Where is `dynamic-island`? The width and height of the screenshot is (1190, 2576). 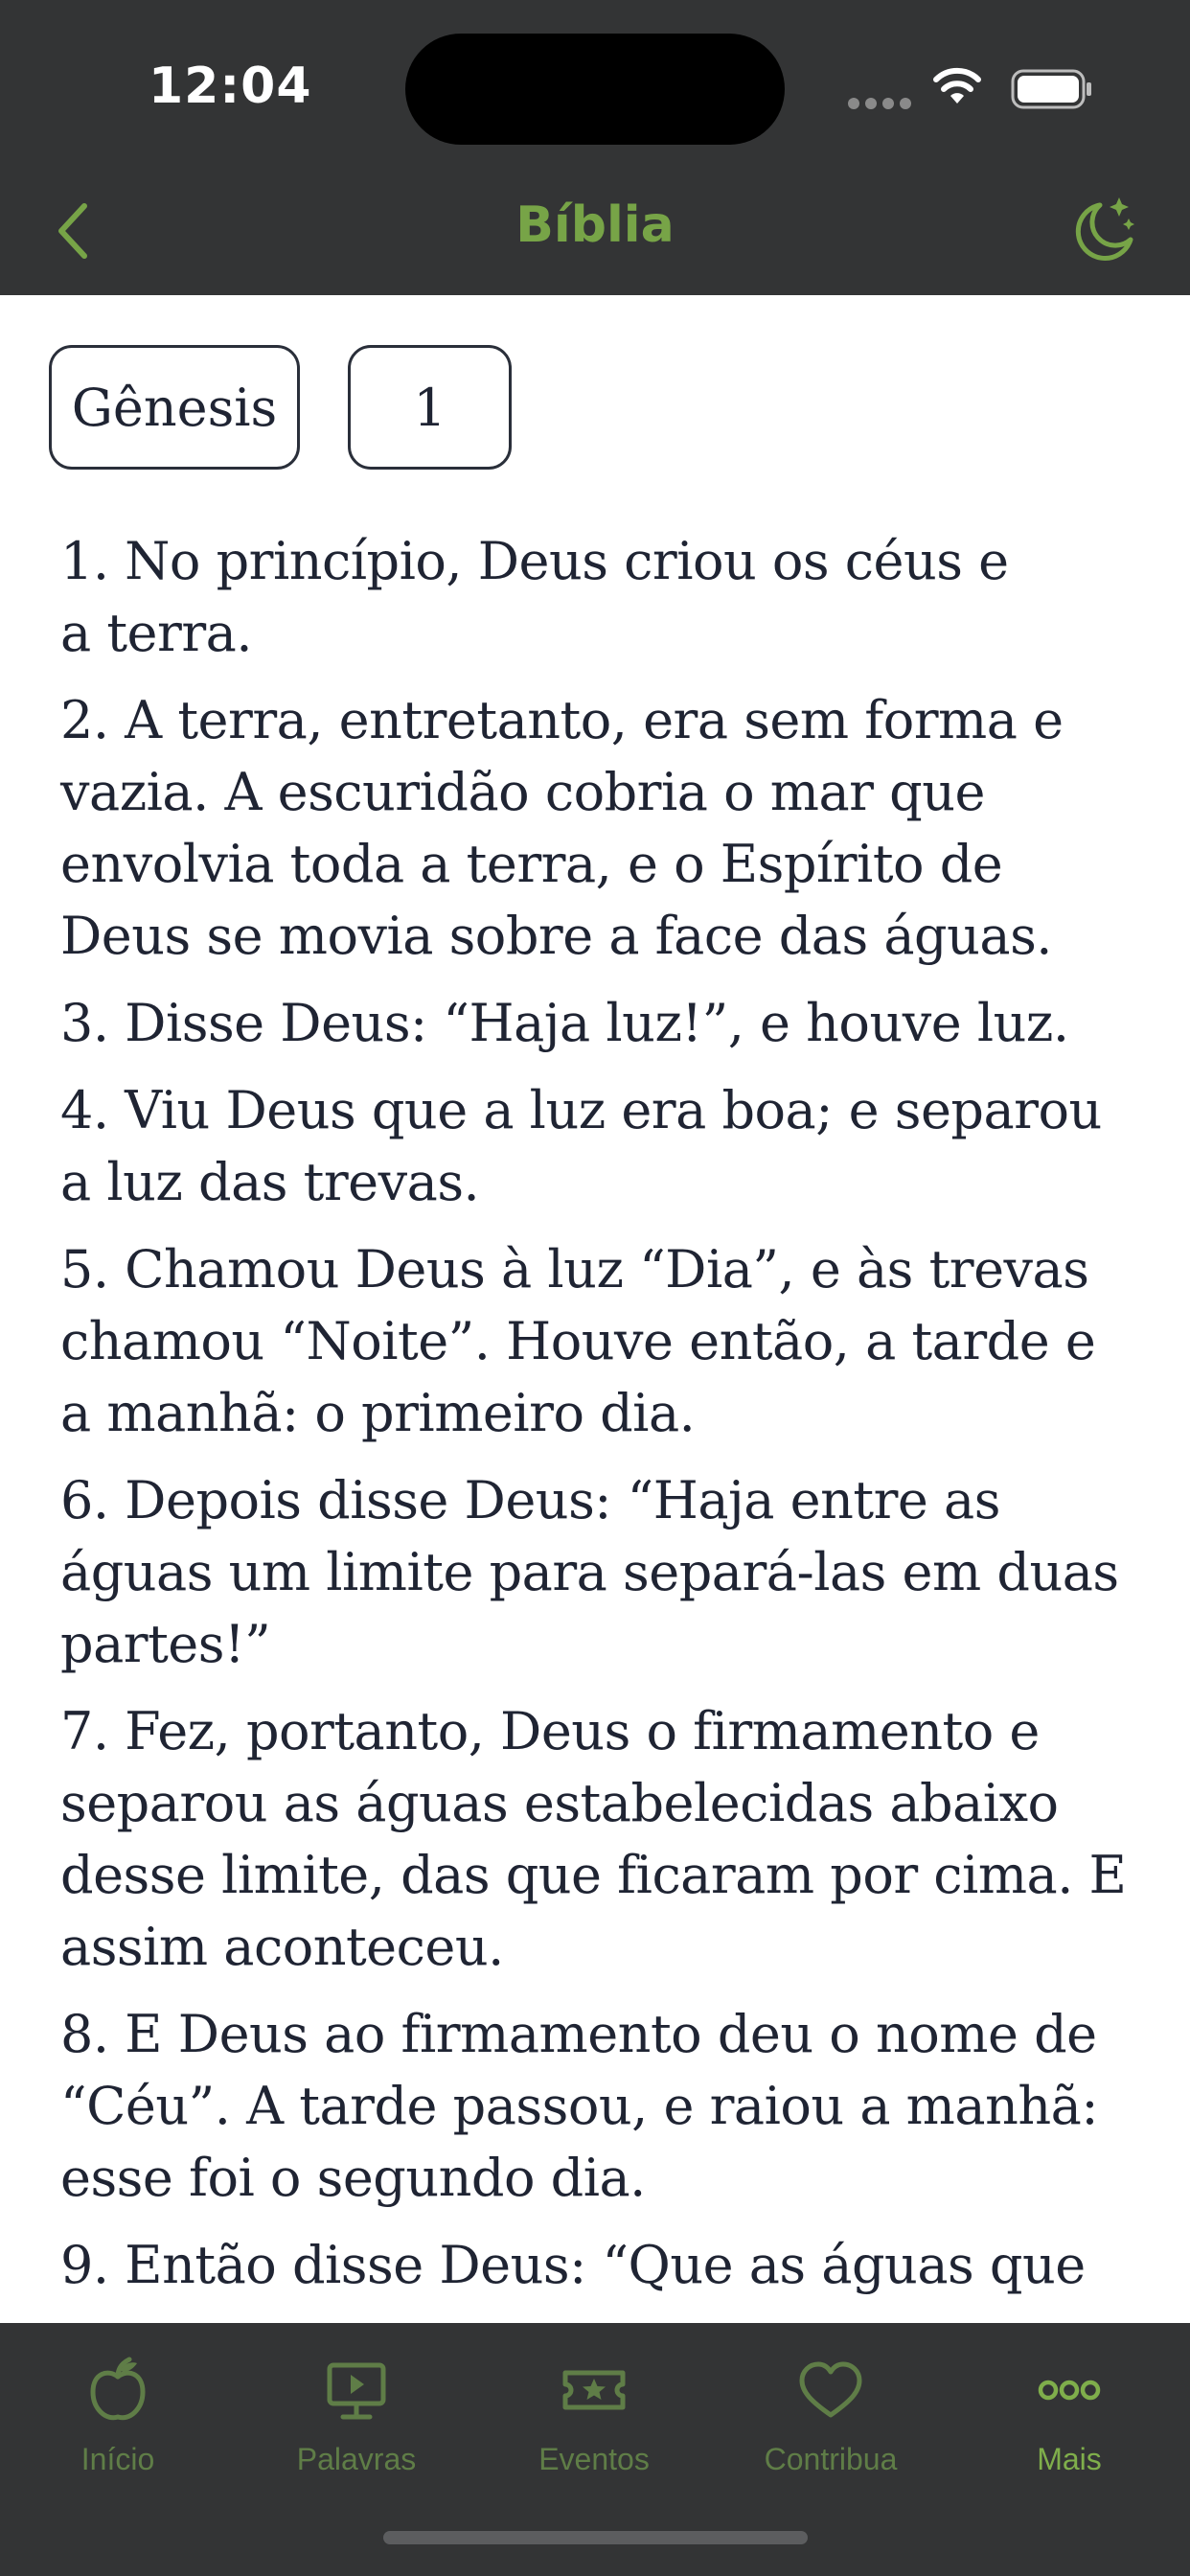 dynamic-island is located at coordinates (595, 89).